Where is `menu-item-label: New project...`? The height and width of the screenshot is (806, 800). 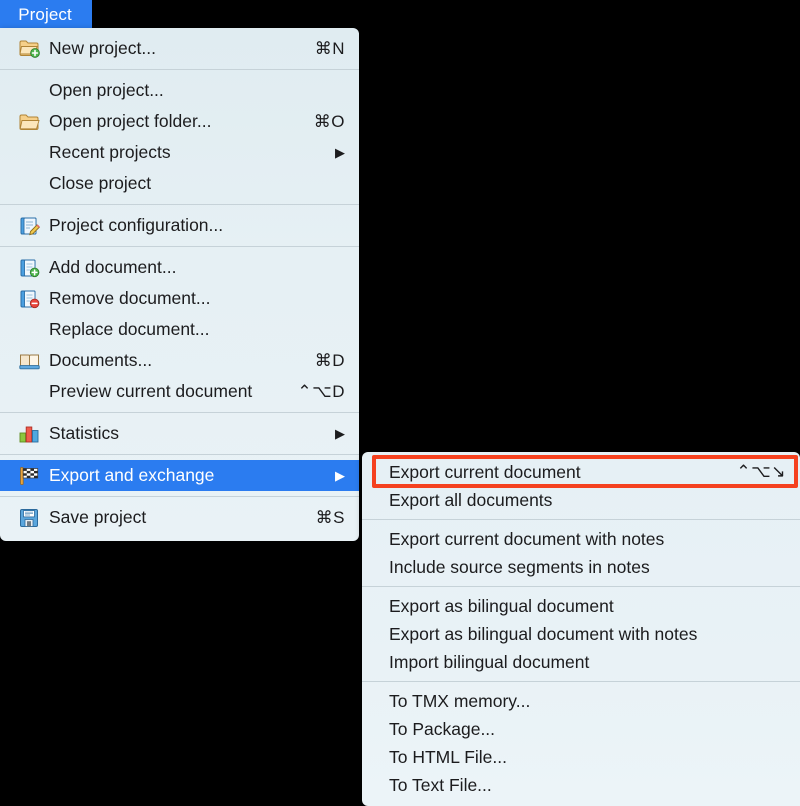 menu-item-label: New project... is located at coordinates (102, 48).